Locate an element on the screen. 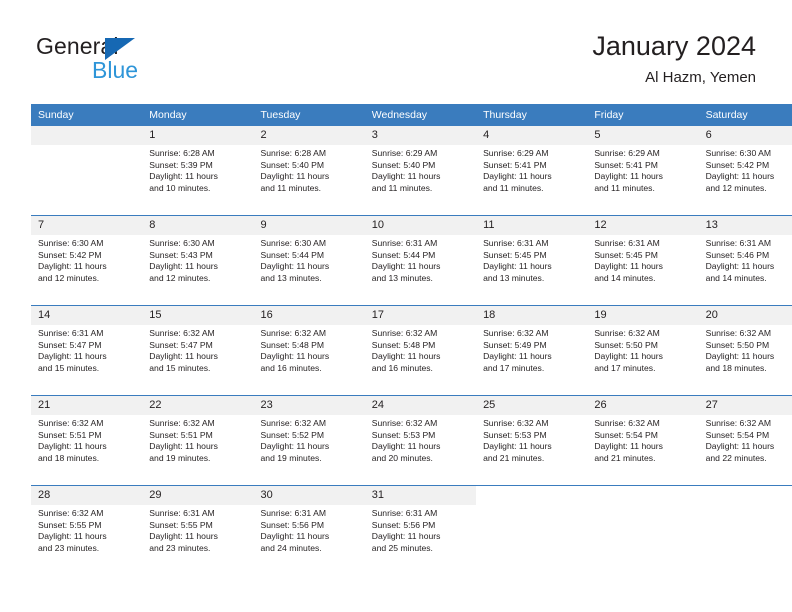 The height and width of the screenshot is (612, 792). detail-sunset: Sunset: 5:50 PM is located at coordinates (737, 344).